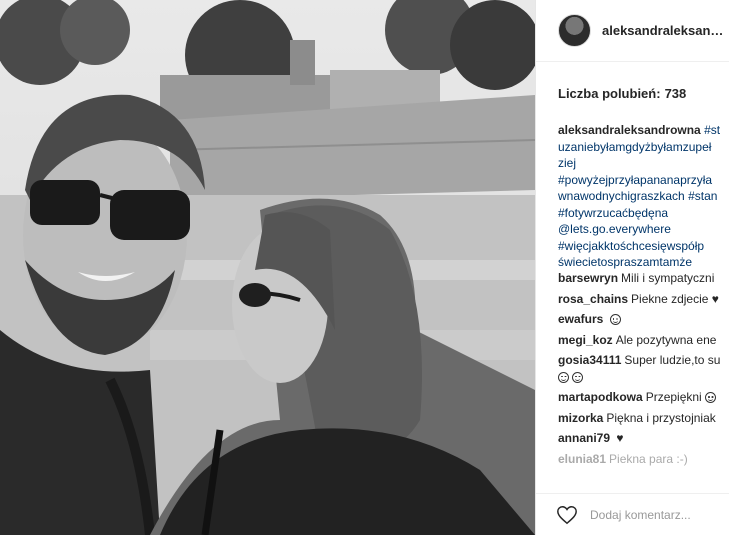 Image resolution: width=729 pixels, height=535 pixels. I want to click on comment-item: rosa_chains Piekne zdjecie ♥, so click(643, 299).